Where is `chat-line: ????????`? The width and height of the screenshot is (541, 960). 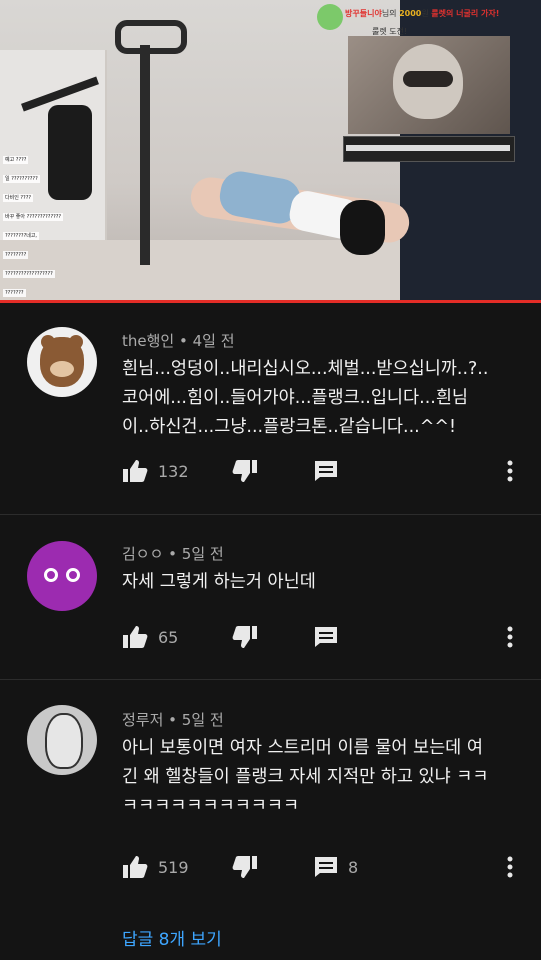
chat-line: ???????? is located at coordinates (16, 255).